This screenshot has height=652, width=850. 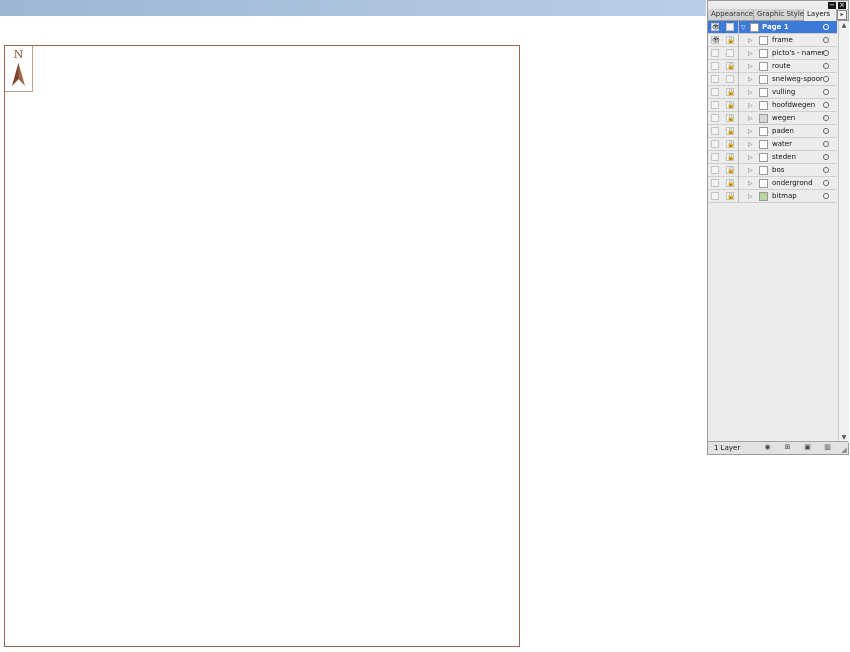 What do you see at coordinates (827, 447) in the screenshot?
I see `delete-layer-icon: ▥` at bounding box center [827, 447].